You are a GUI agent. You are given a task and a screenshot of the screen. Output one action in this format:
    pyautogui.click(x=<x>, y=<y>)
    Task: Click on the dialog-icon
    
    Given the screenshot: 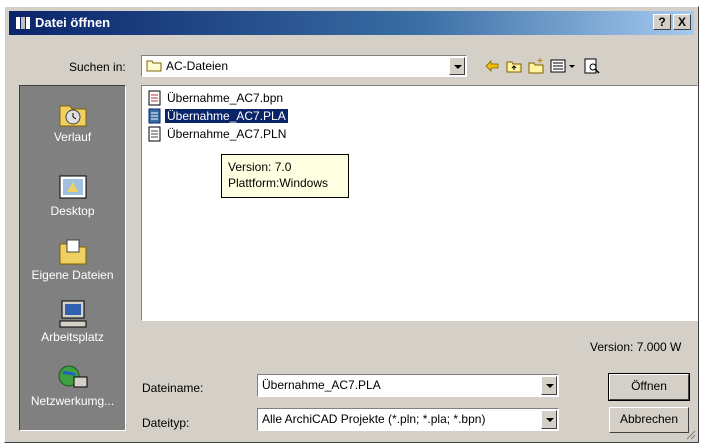 What is the action you would take?
    pyautogui.click(x=23, y=23)
    